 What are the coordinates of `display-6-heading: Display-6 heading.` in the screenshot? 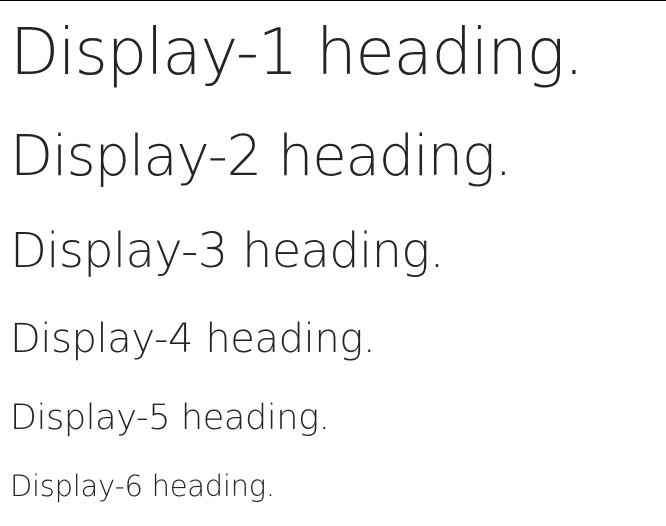 It's located at (142, 486).